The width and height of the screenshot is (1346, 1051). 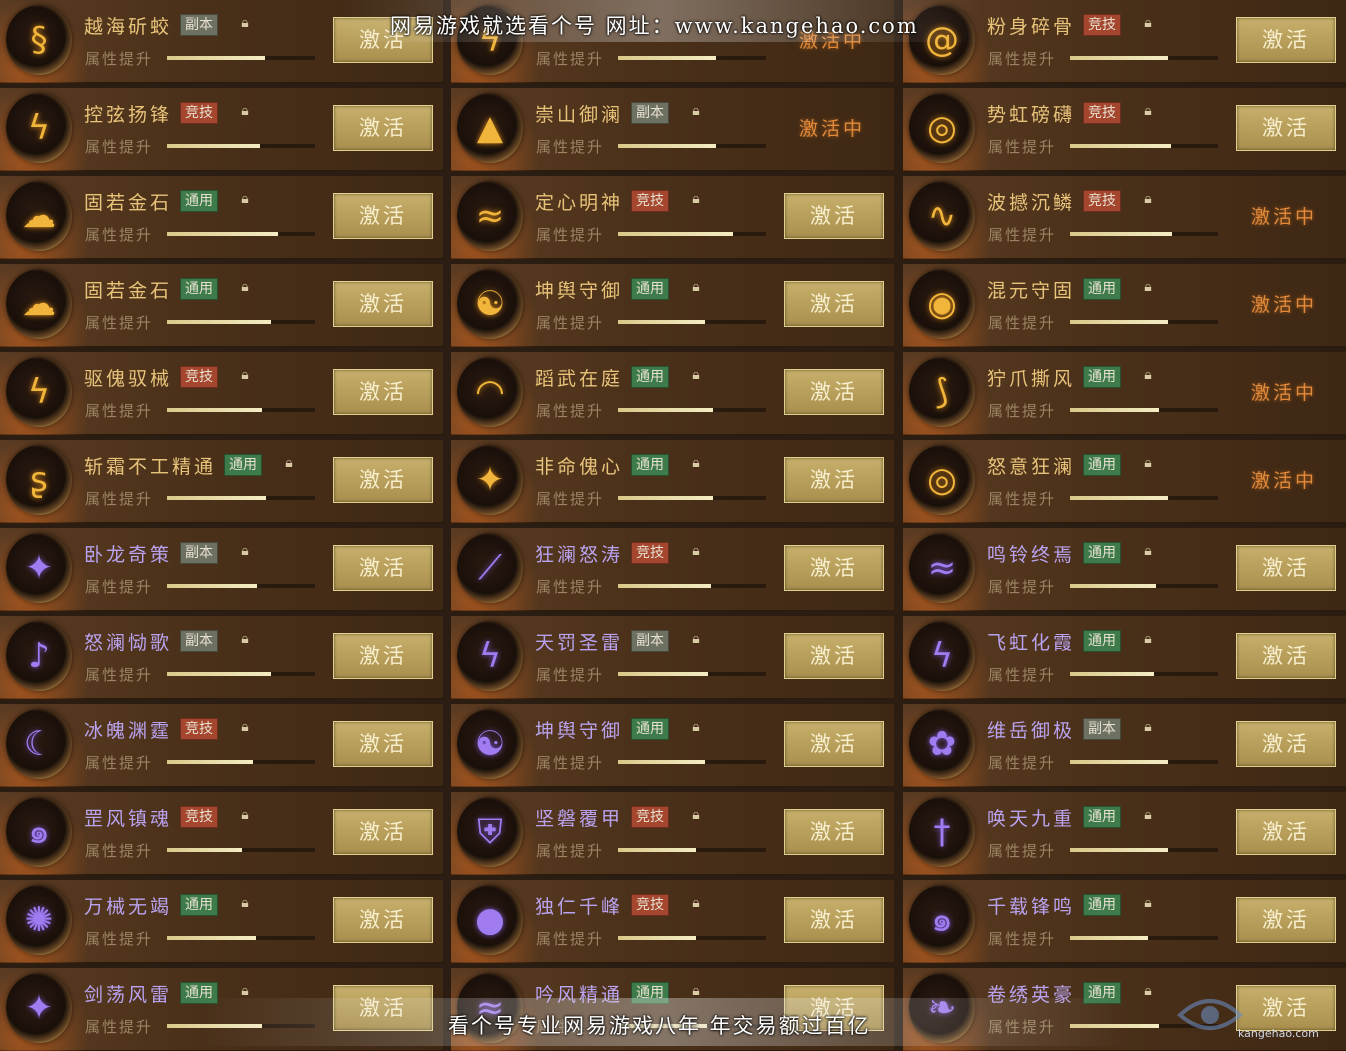 What do you see at coordinates (39, 568) in the screenshot?
I see `feather-icon: ✦` at bounding box center [39, 568].